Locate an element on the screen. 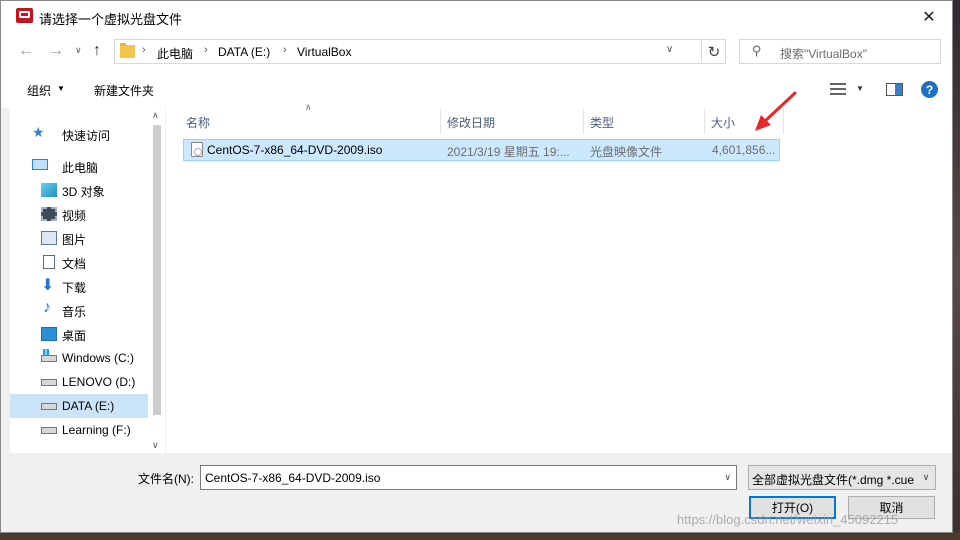 The width and height of the screenshot is (960, 540). sidebar-item-label: 视频 is located at coordinates (74, 216).